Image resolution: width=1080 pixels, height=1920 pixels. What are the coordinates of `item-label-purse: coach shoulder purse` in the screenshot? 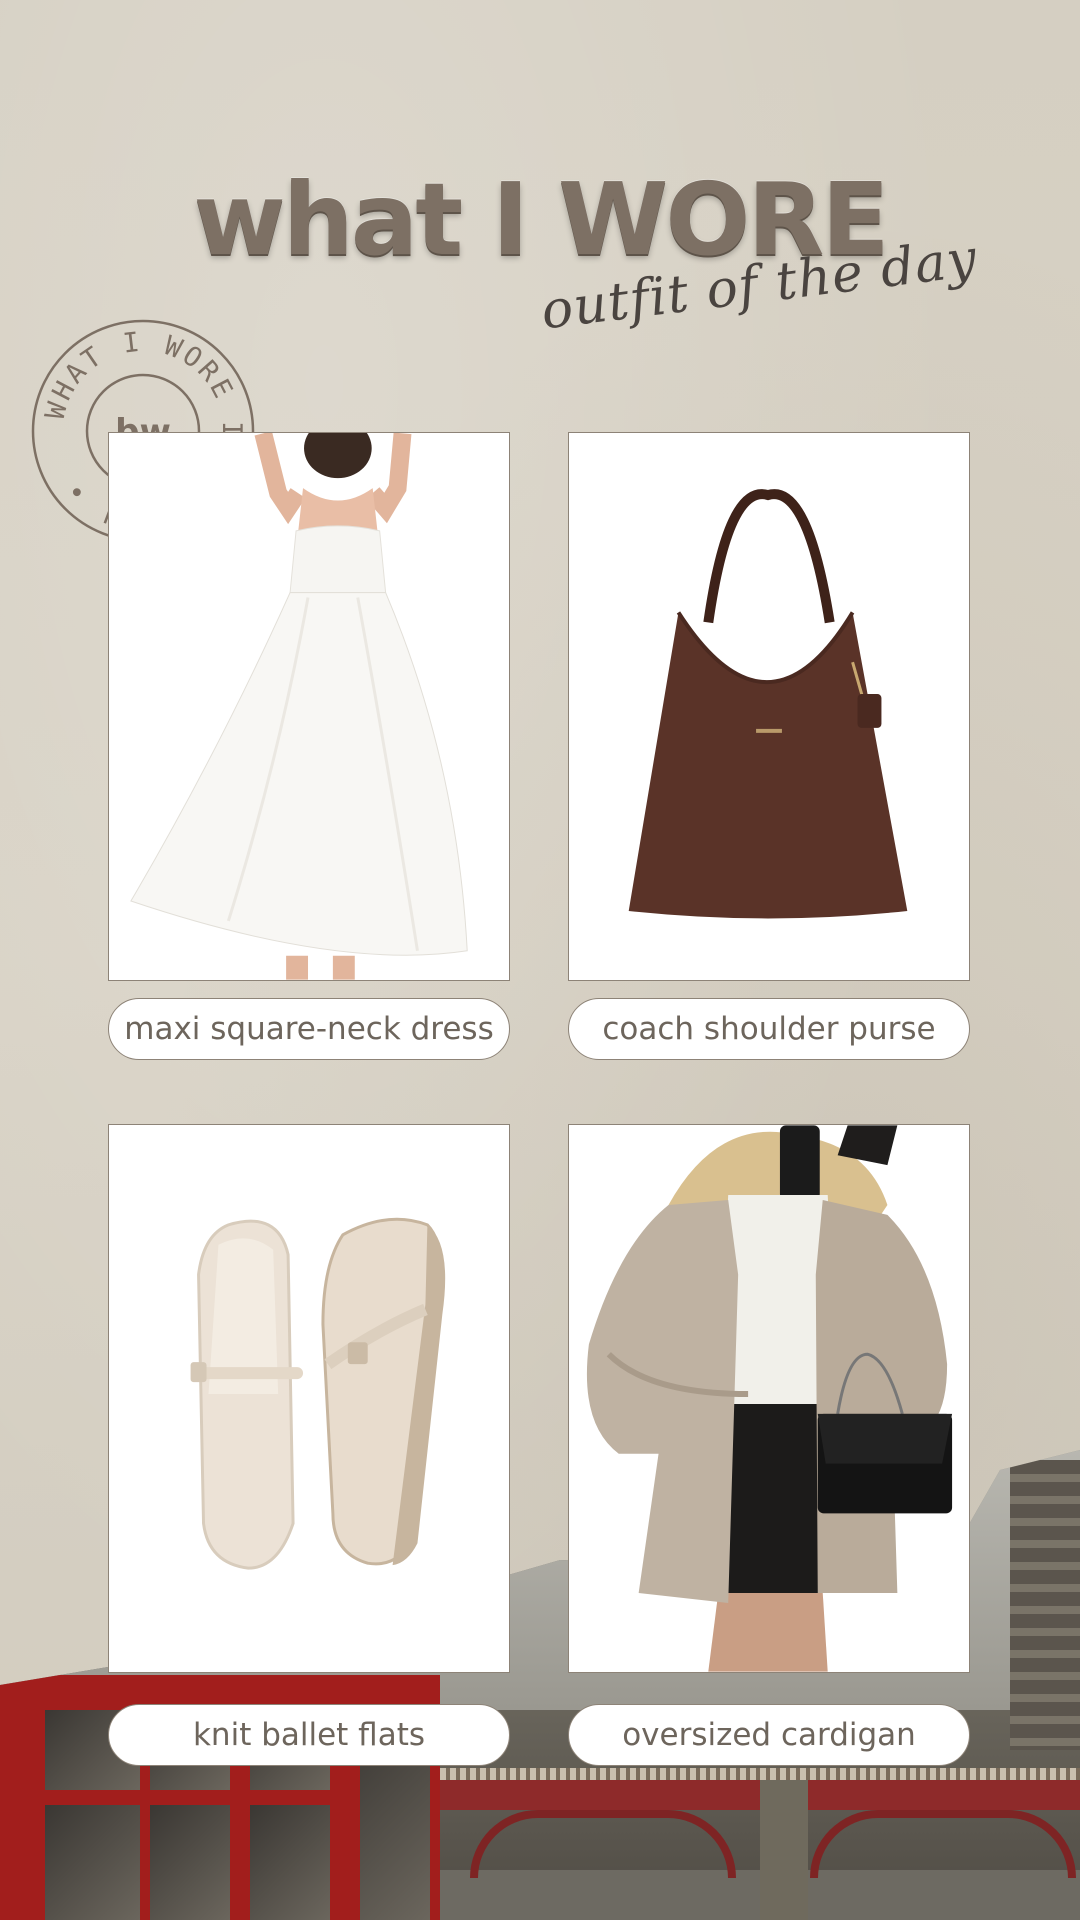 It's located at (769, 1029).